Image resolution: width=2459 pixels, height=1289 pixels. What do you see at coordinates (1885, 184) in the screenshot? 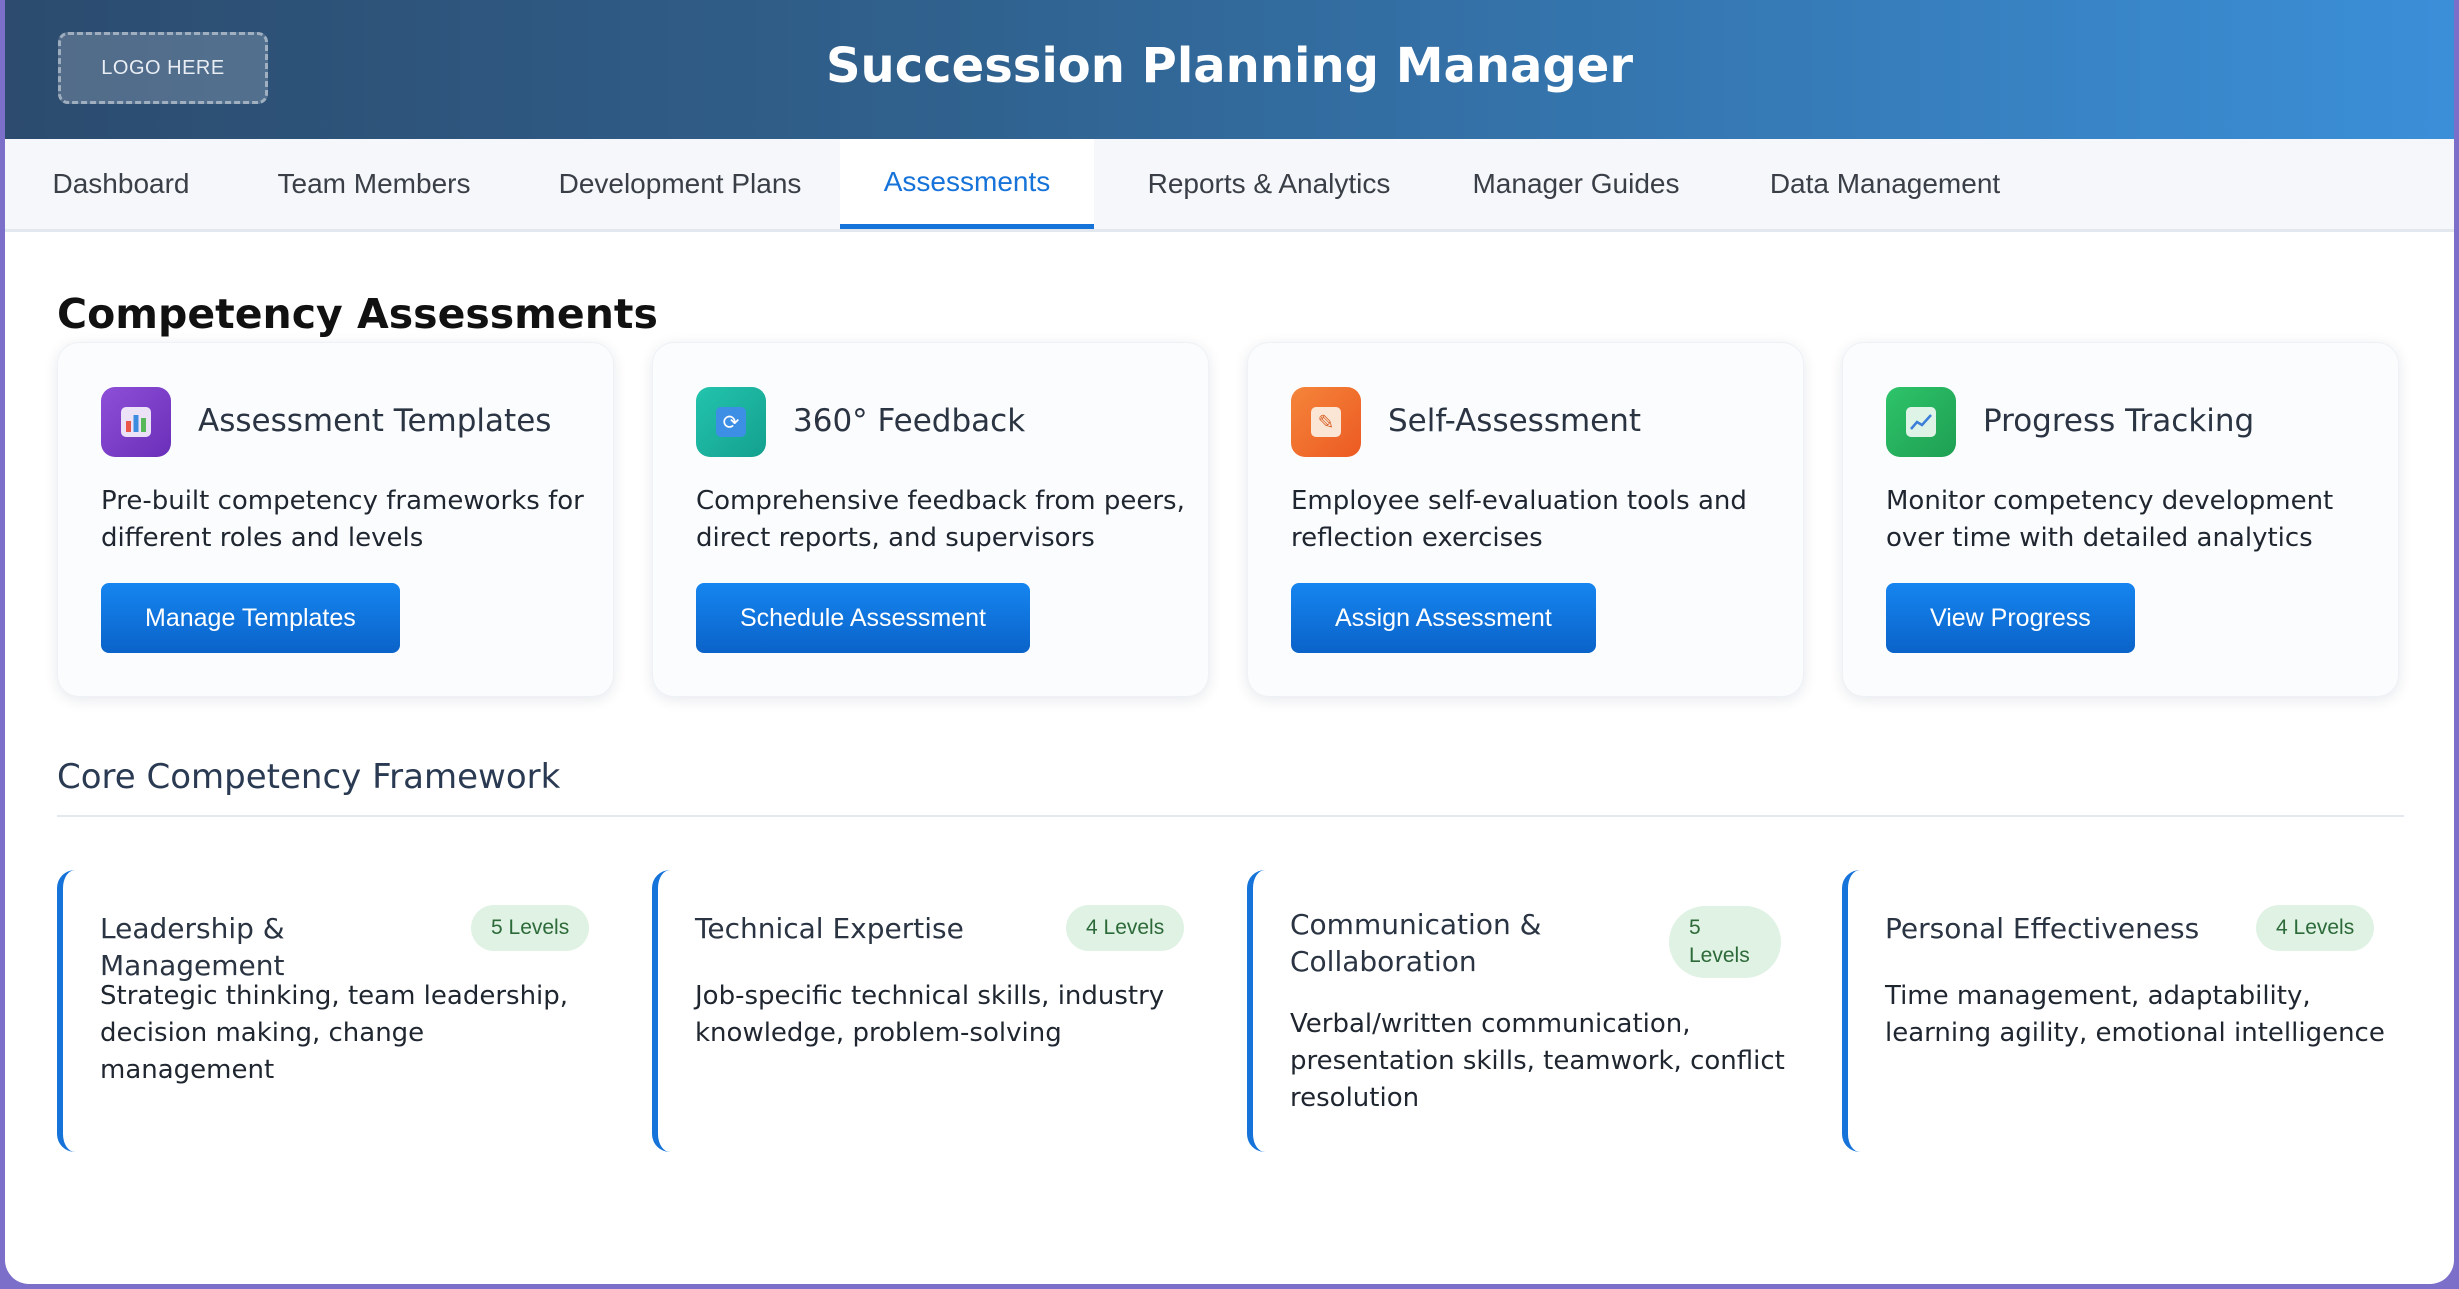
I see `tab-data-management: Data Management` at bounding box center [1885, 184].